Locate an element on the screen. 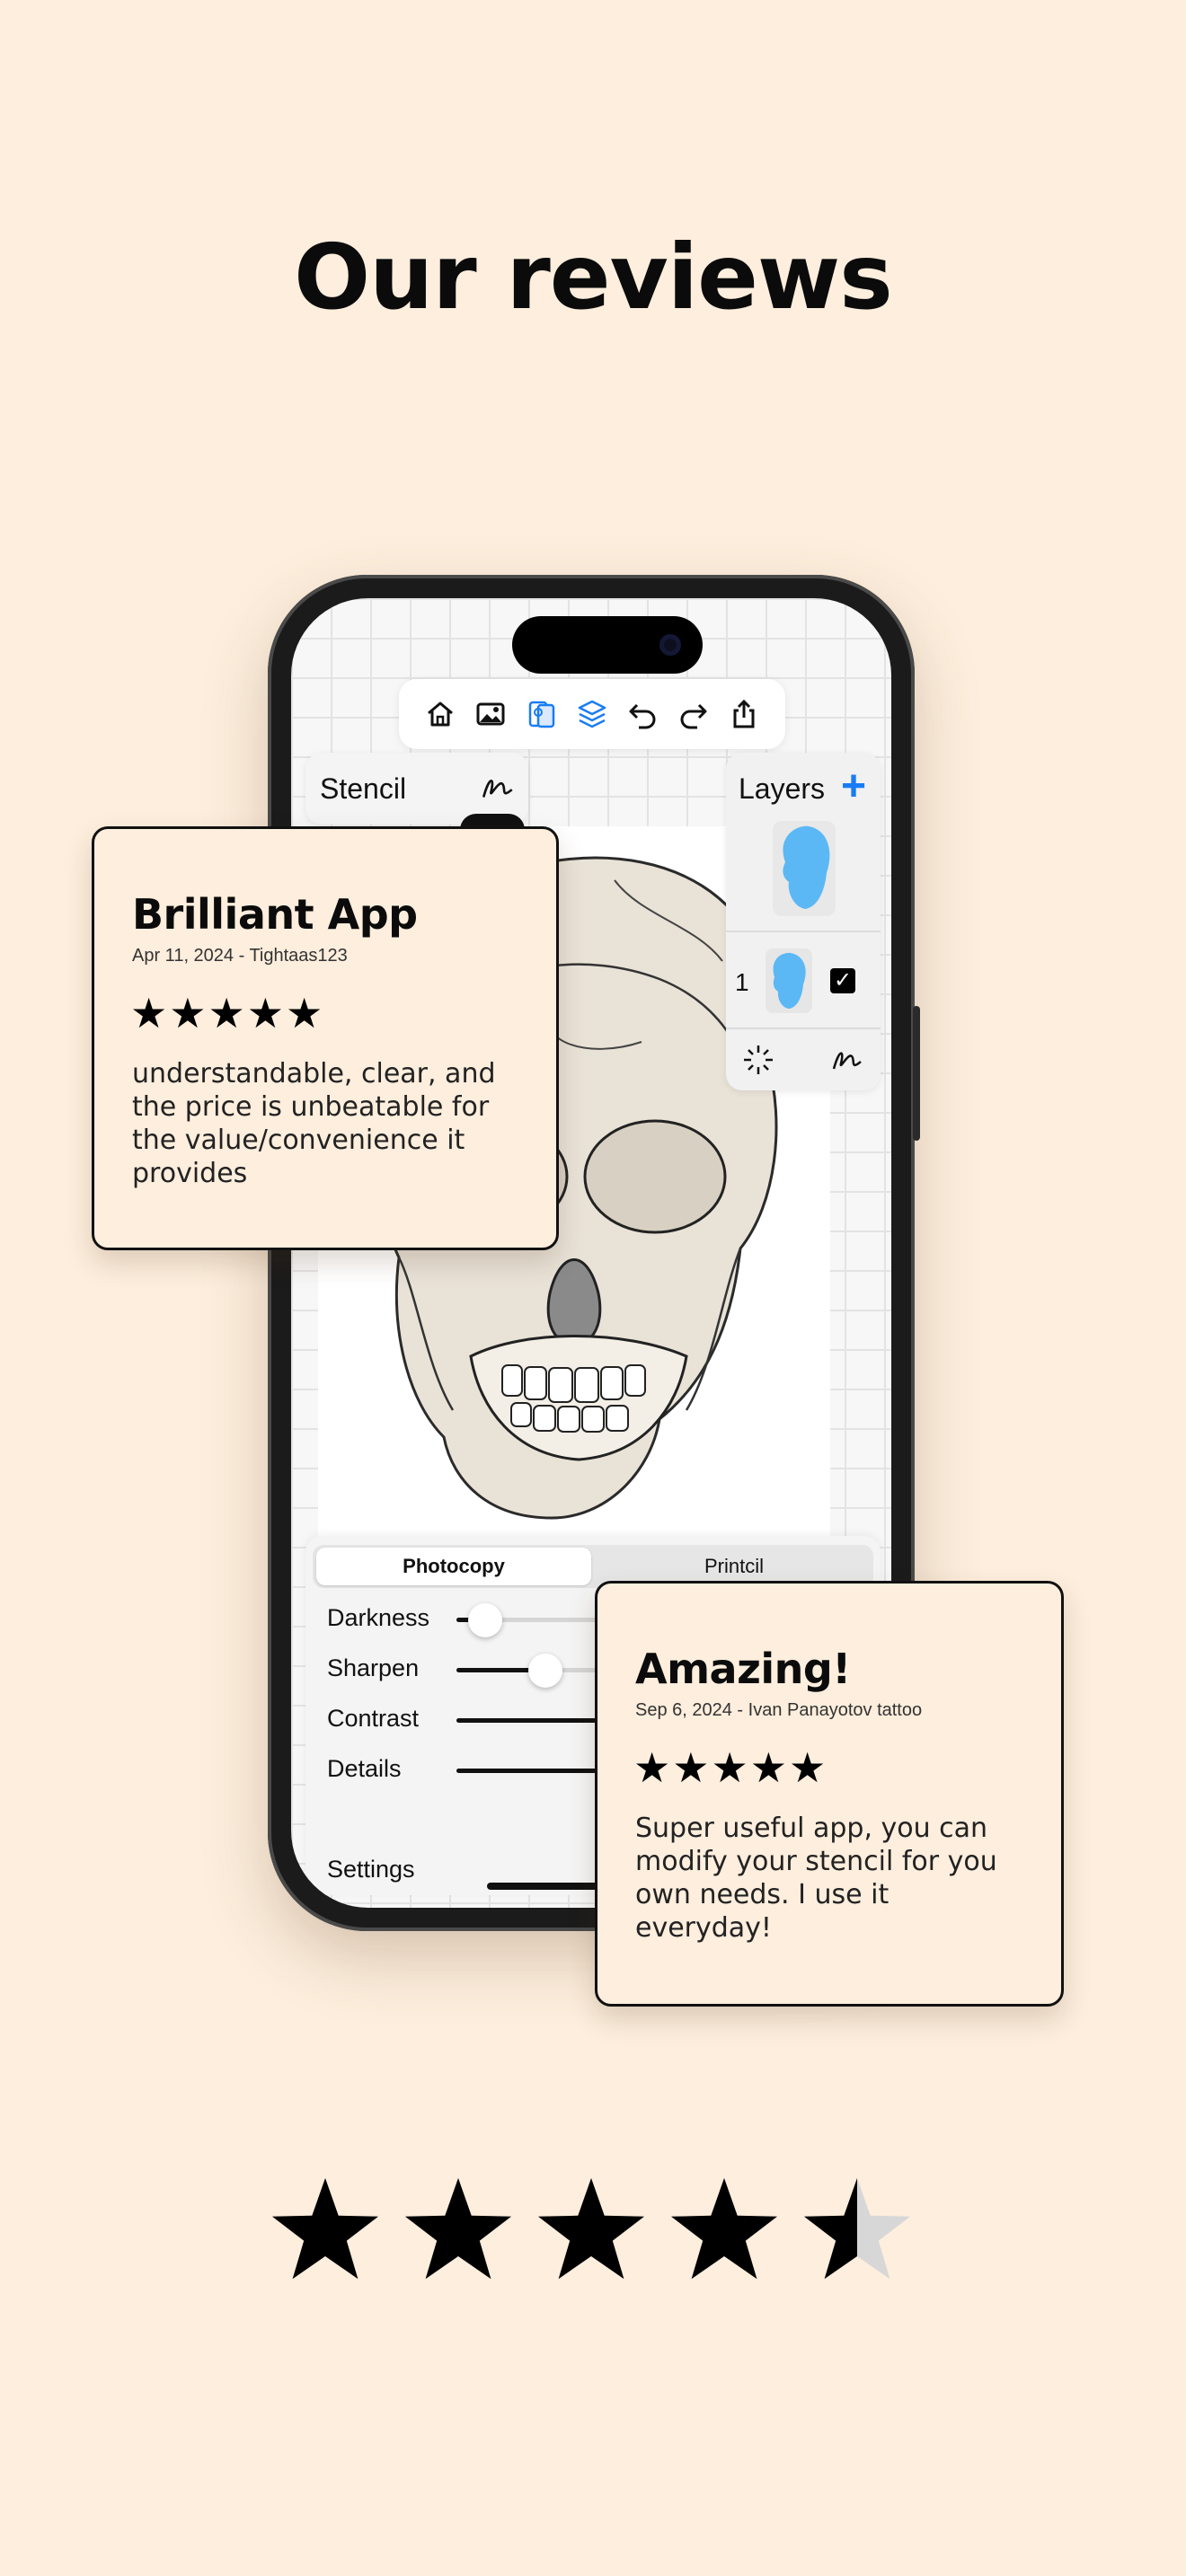 The height and width of the screenshot is (2576, 1186). settings-label: Settings is located at coordinates (371, 1869).